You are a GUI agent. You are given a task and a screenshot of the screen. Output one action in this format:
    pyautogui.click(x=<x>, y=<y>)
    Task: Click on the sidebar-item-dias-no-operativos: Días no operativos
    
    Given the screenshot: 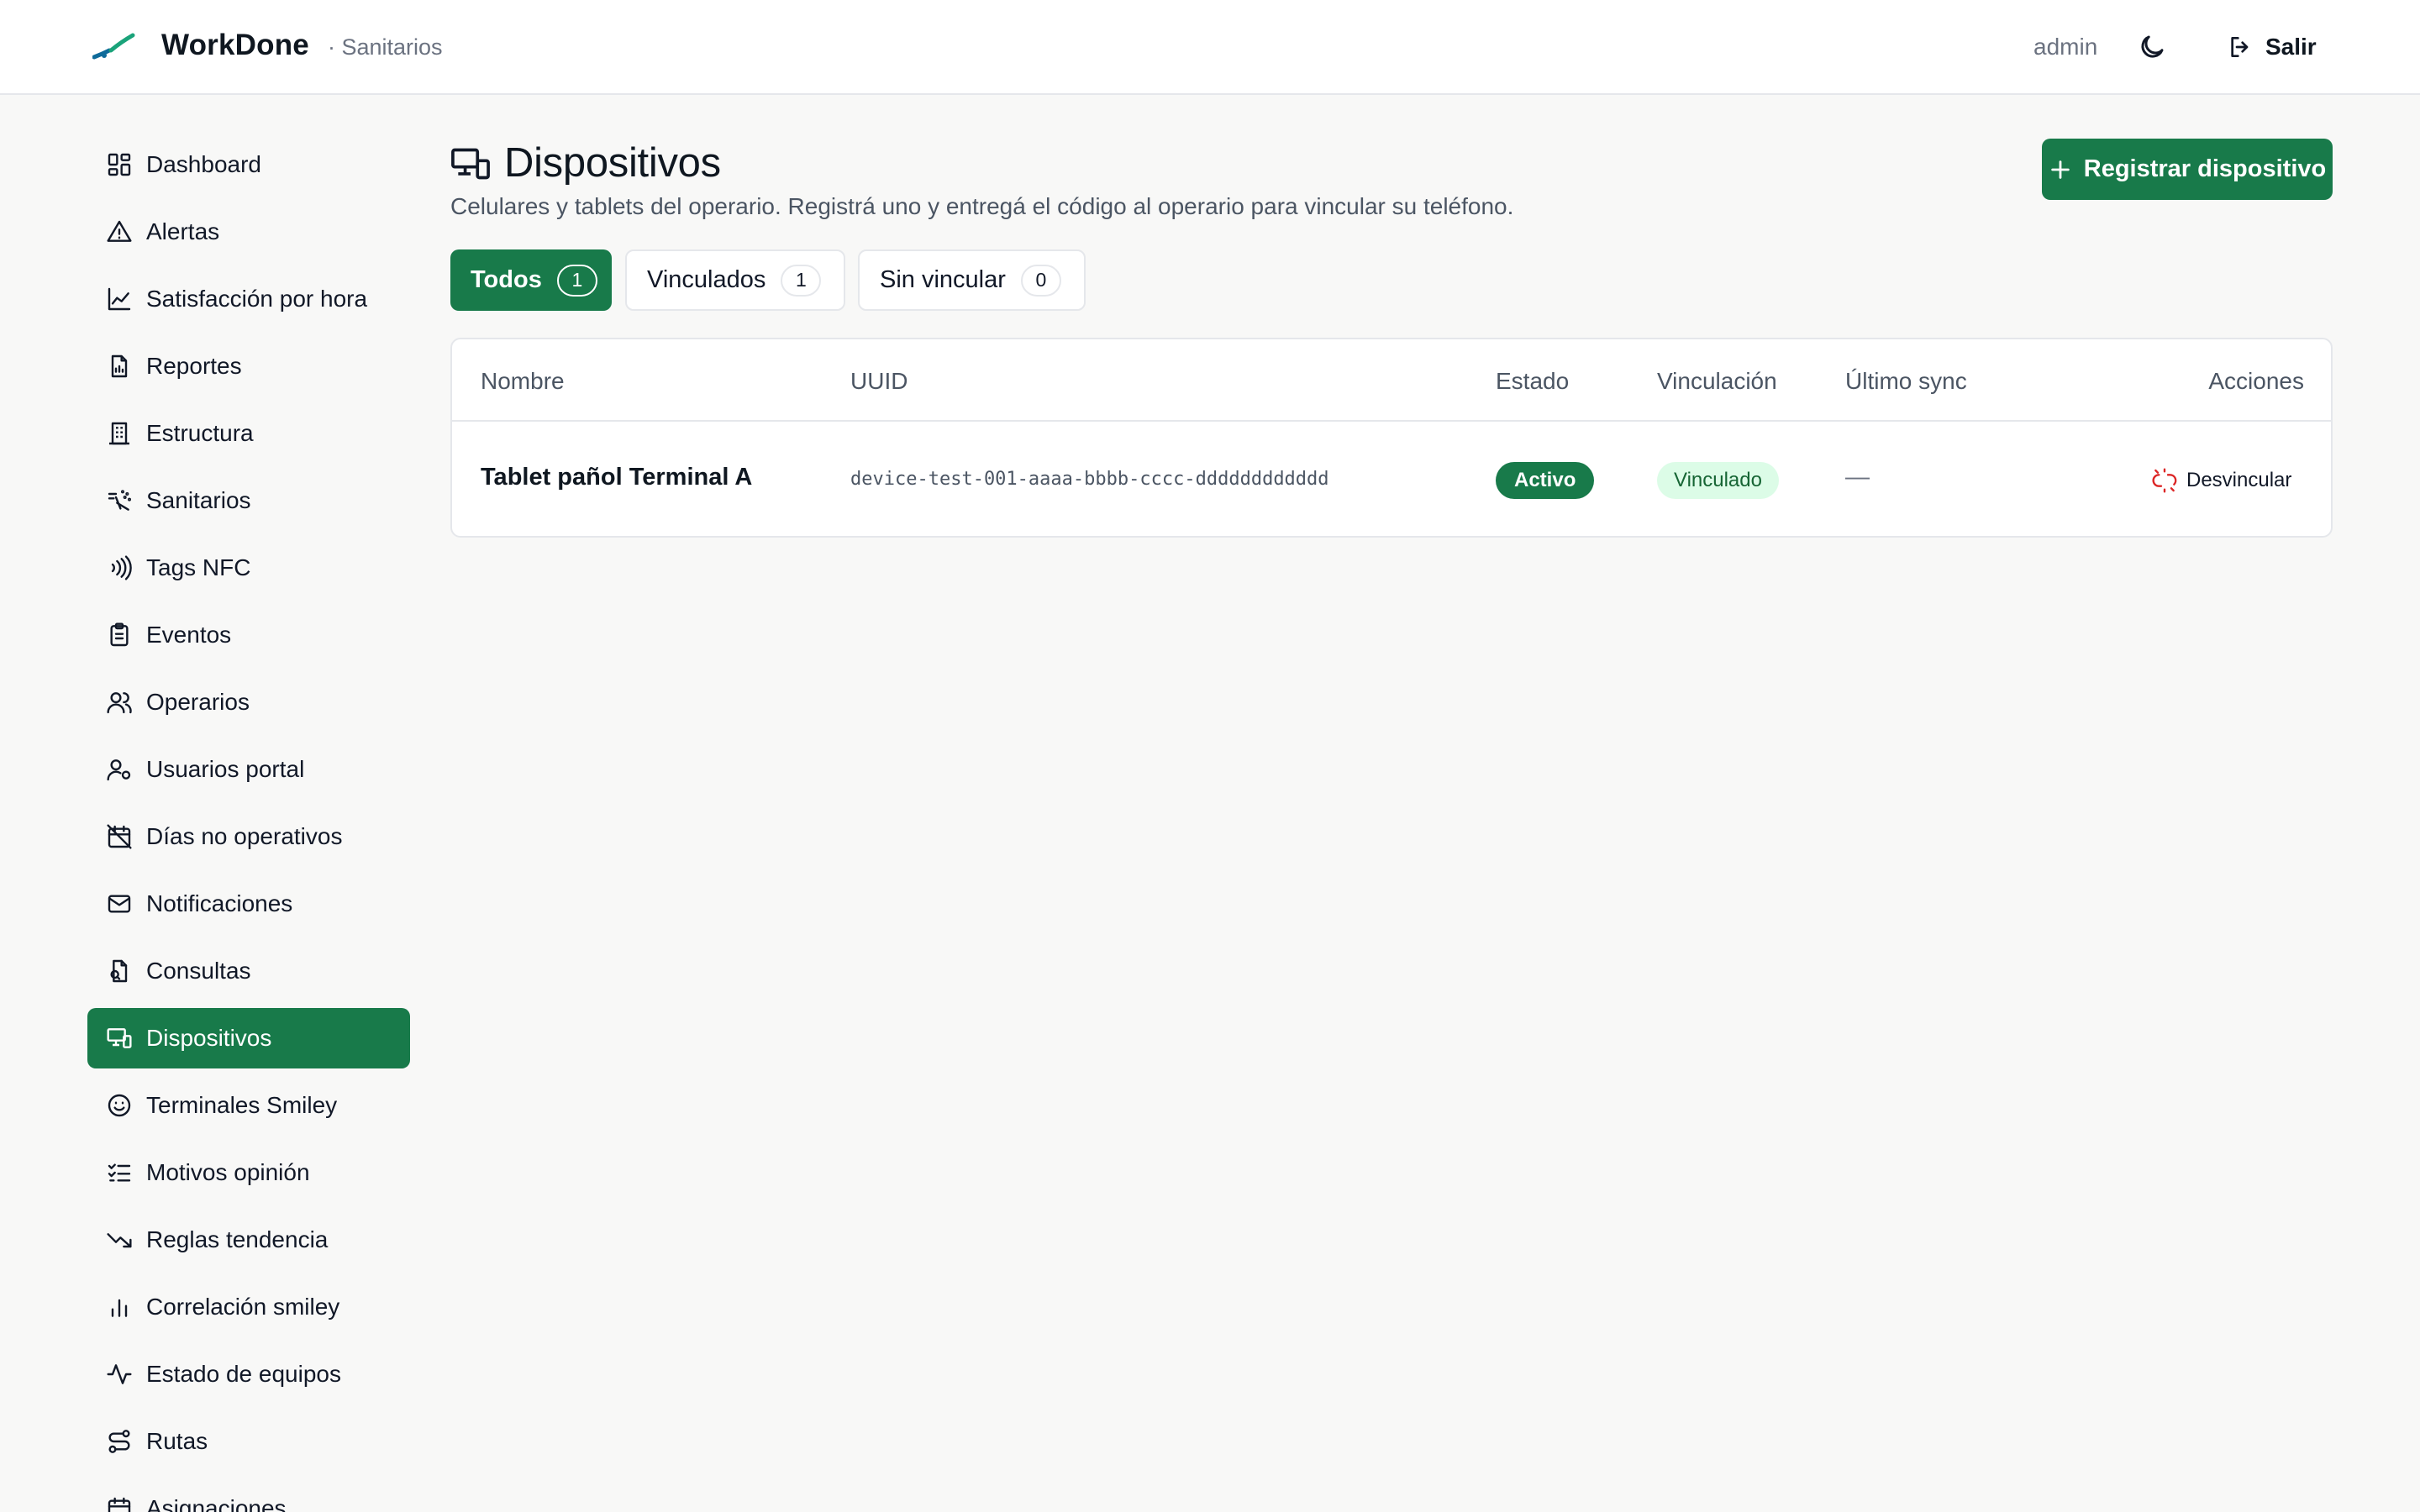 What is the action you would take?
    pyautogui.click(x=248, y=836)
    